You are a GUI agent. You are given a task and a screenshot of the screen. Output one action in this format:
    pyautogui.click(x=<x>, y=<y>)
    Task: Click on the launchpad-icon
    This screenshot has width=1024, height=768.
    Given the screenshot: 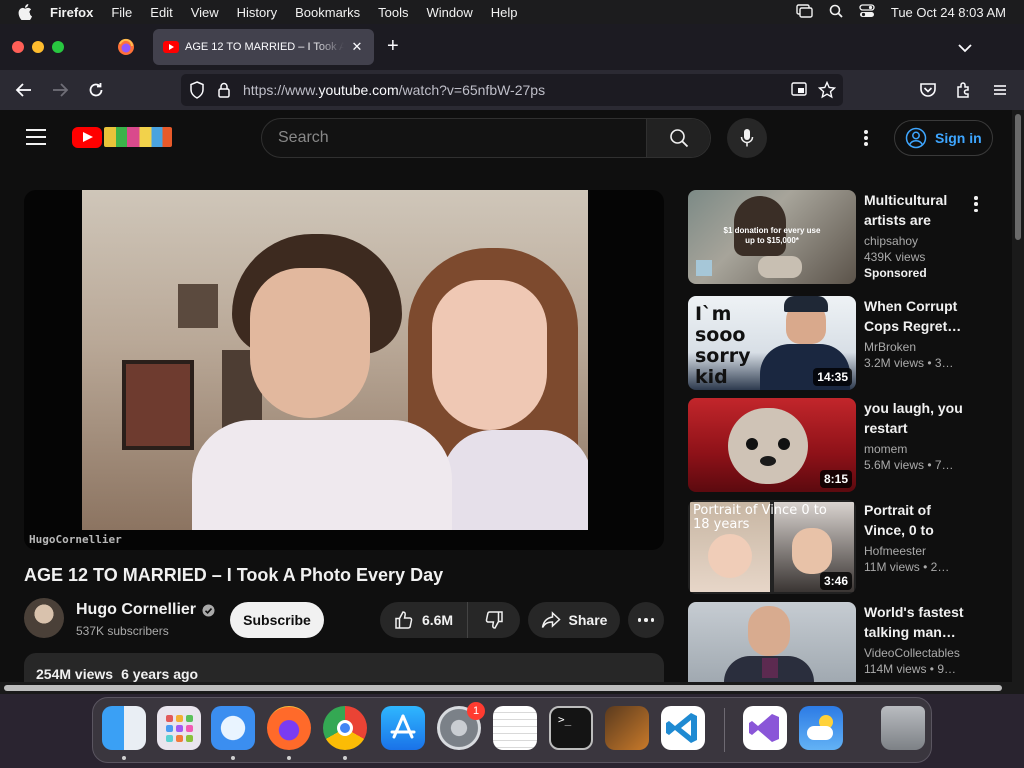 What is the action you would take?
    pyautogui.click(x=179, y=728)
    